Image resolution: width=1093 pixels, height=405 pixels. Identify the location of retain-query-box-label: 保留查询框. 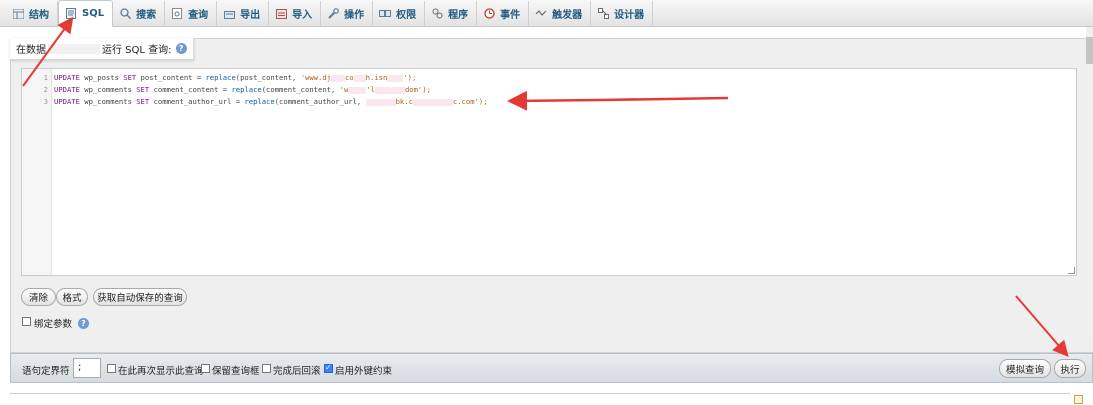
(236, 371).